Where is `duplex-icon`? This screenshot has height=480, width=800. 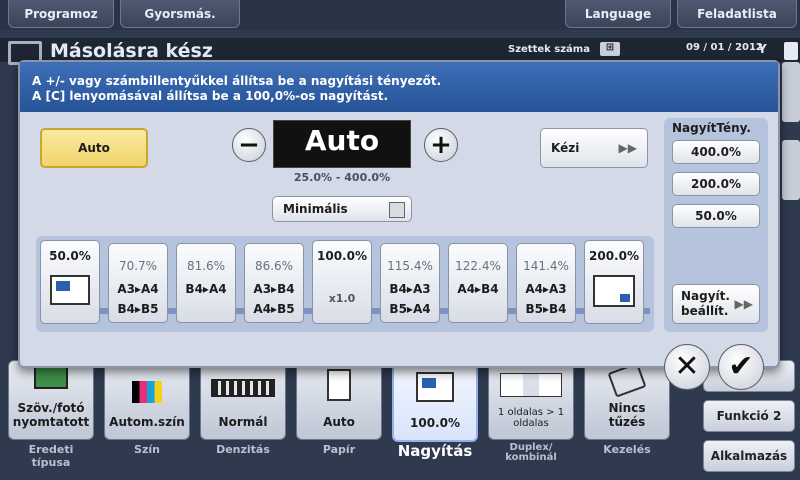
duplex-icon is located at coordinates (531, 385).